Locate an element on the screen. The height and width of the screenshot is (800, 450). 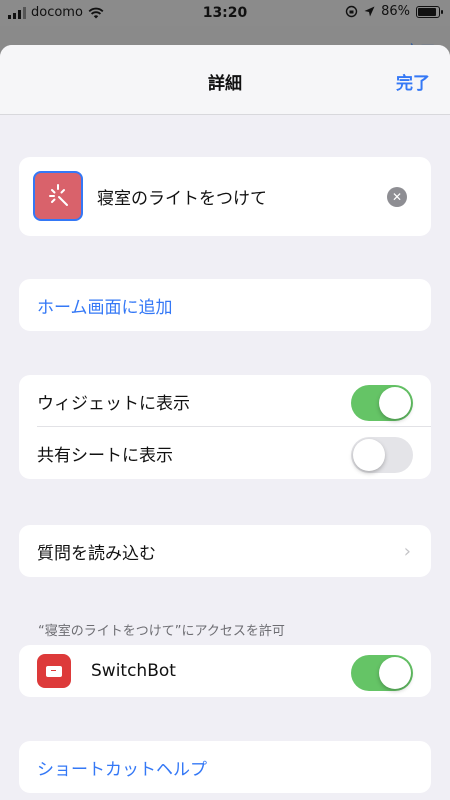
clear-icon: ✕ is located at coordinates (397, 197).